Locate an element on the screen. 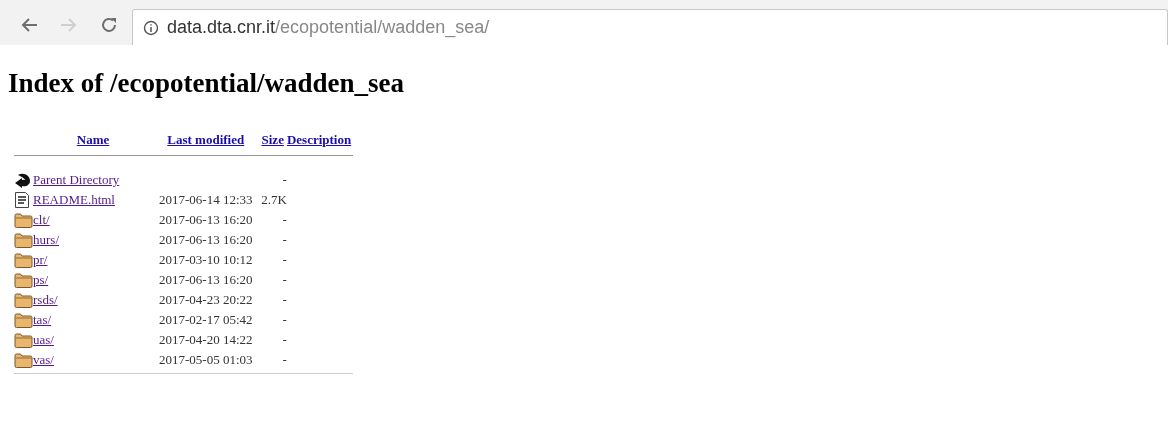  folder-link: vas/ is located at coordinates (43, 360).